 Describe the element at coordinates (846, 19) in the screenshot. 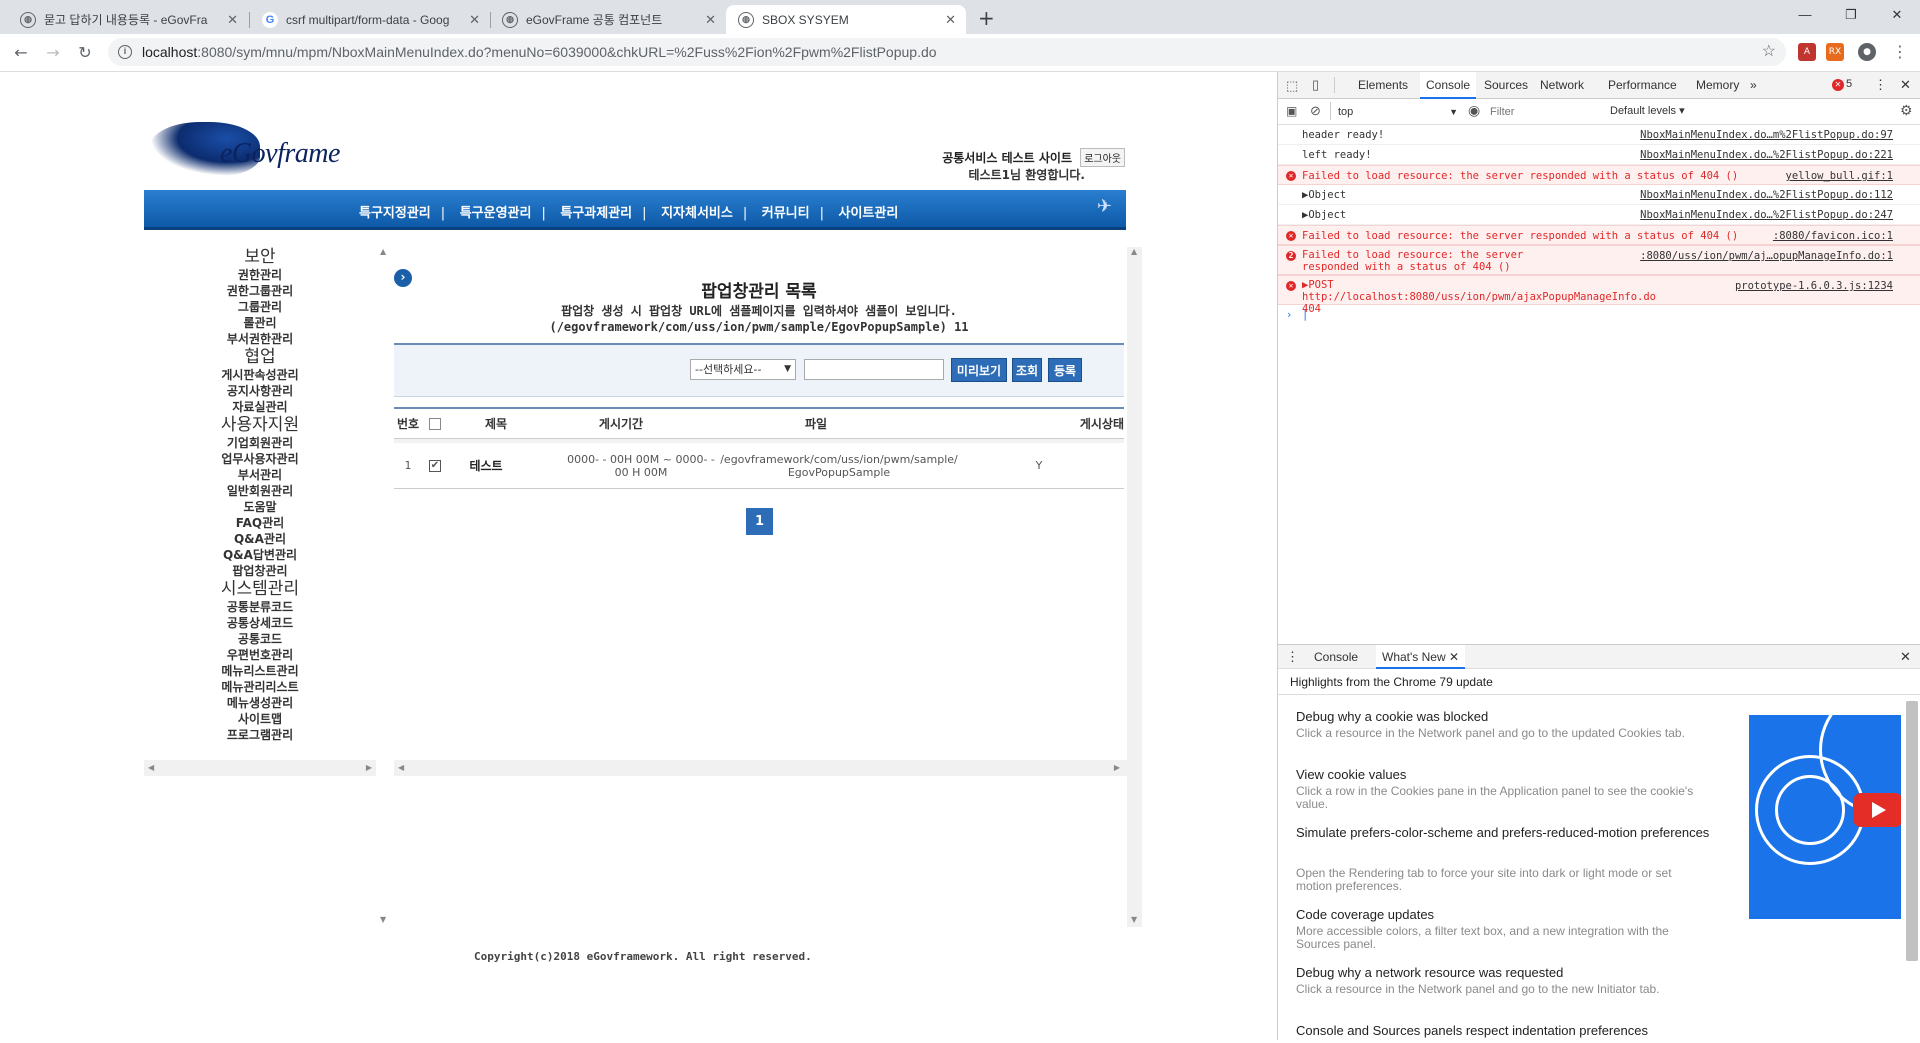

I see `browser-tab-active: ◍ SBOX SYSYEM ✕` at that location.